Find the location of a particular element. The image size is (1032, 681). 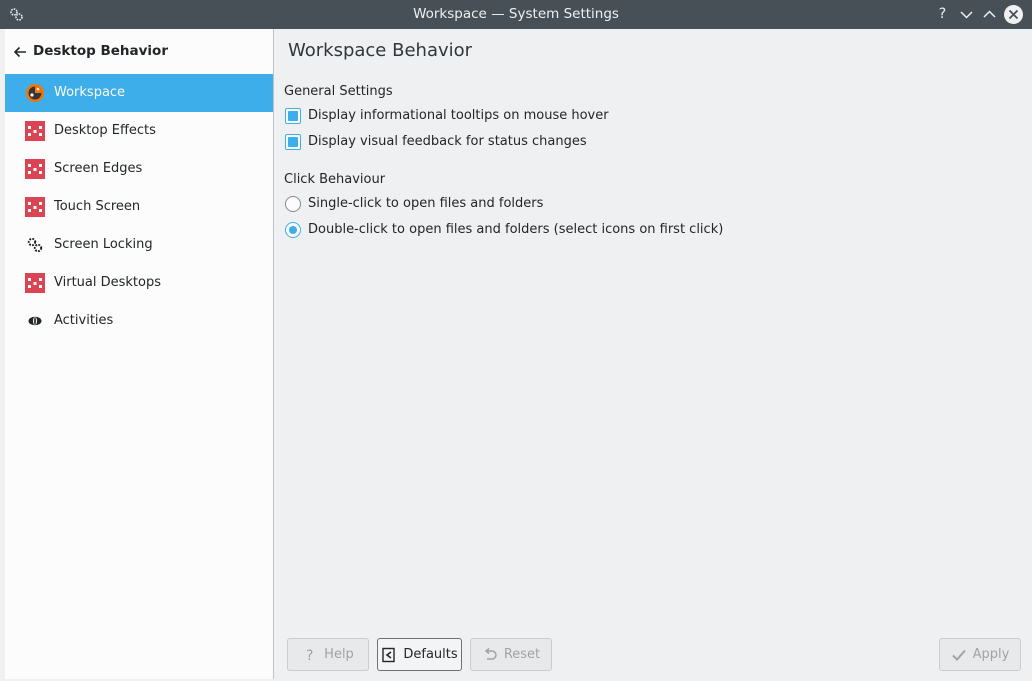

maximize-button is located at coordinates (989, 14).